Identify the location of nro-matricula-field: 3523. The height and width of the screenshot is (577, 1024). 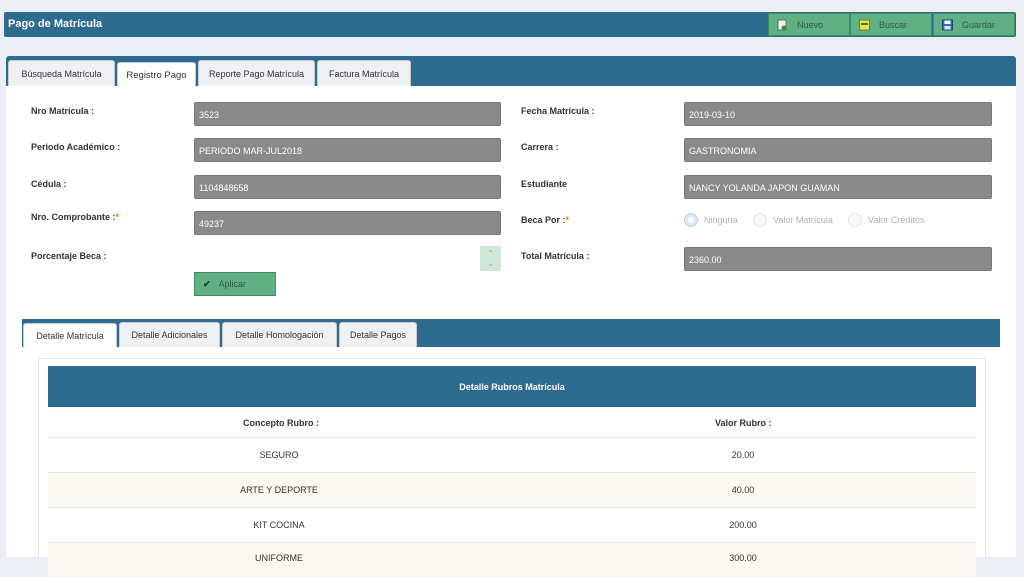
(347, 114).